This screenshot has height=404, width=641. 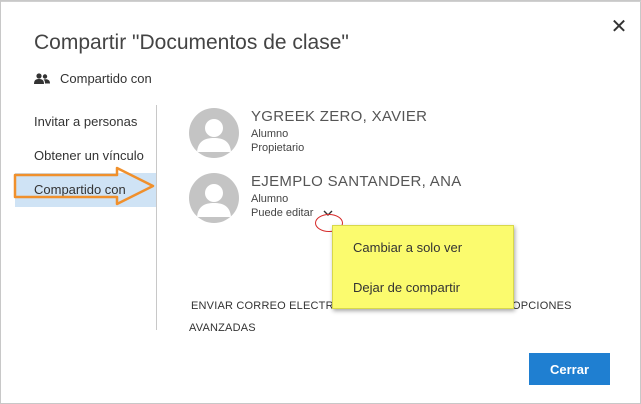 I want to click on person-name: YGREEK ZERO, XAVIER, so click(x=339, y=116).